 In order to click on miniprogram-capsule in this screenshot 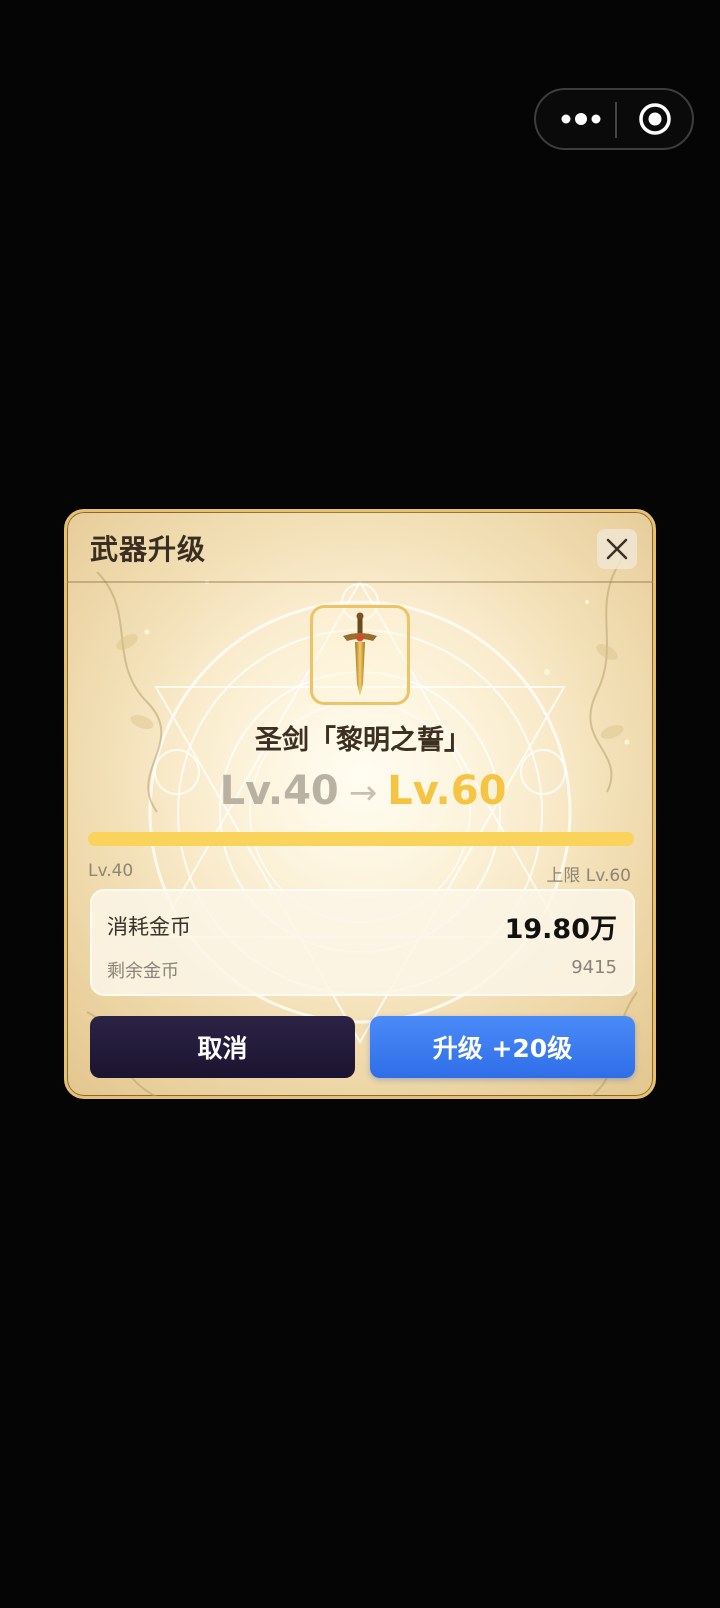, I will do `click(614, 119)`.